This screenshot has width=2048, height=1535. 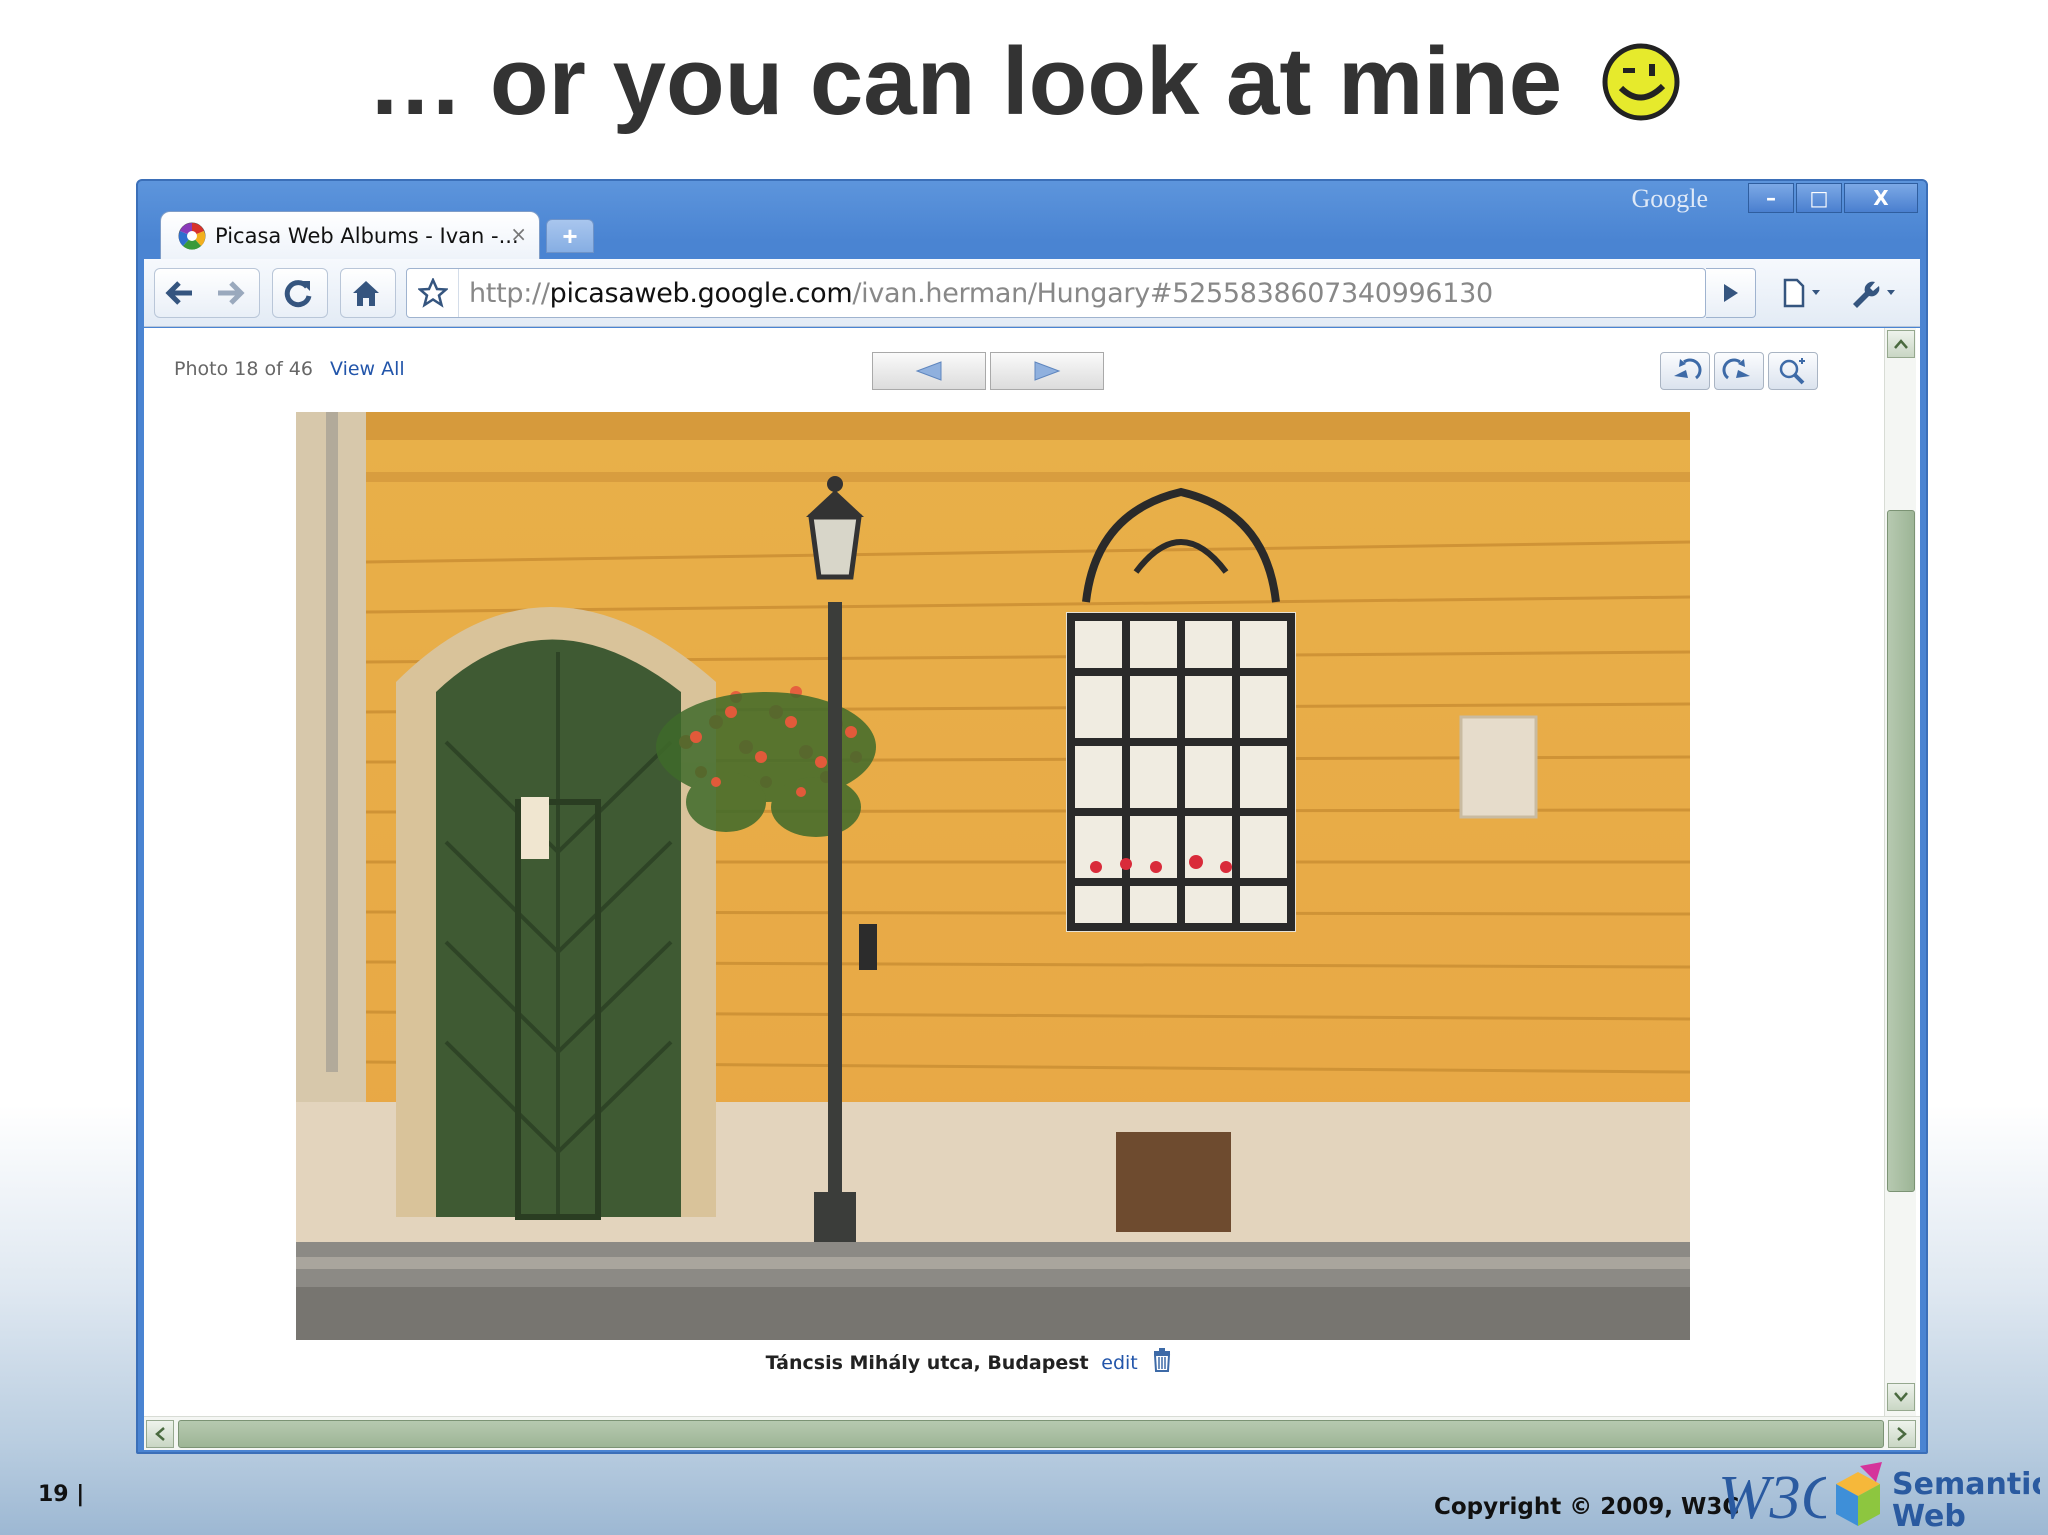 I want to click on page-number: 19 |, so click(x=61, y=1494).